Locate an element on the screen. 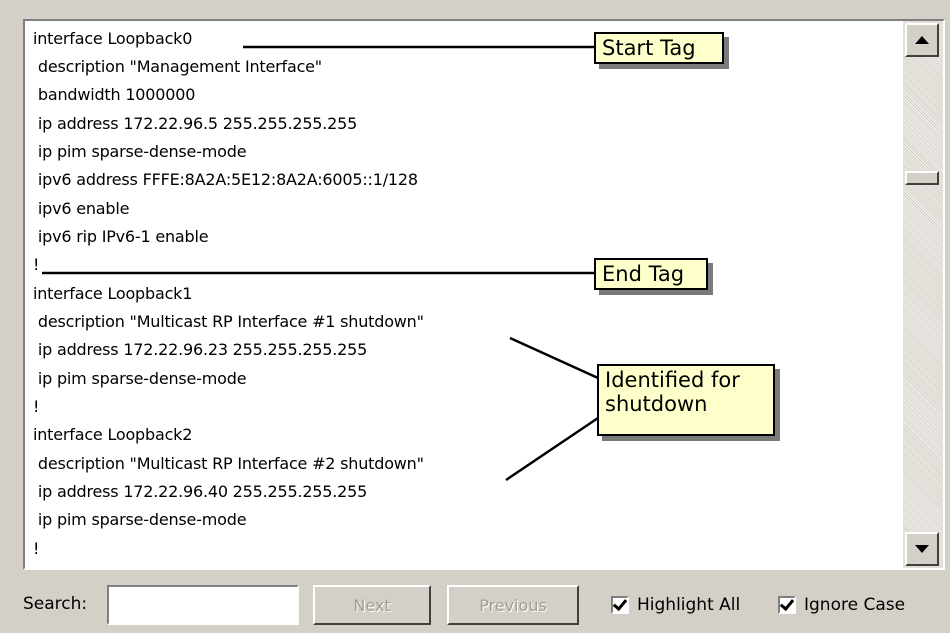 This screenshot has height=633, width=950. scroll-up-arrow-icon is located at coordinates (922, 40).